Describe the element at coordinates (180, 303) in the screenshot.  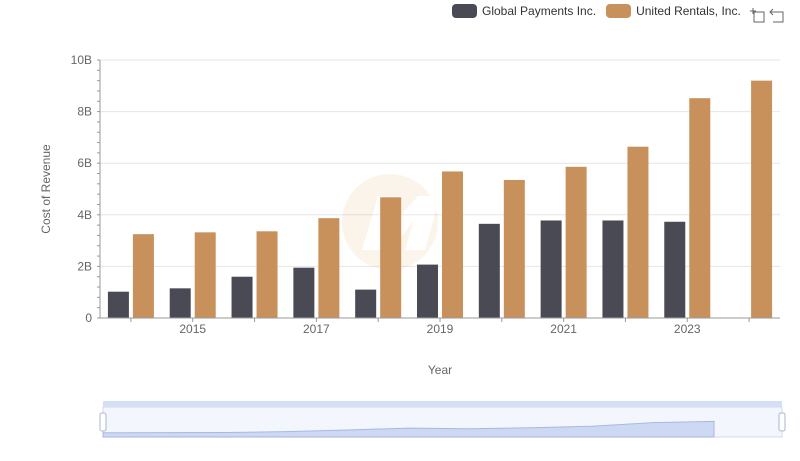
I see `bar-global-payments-inc--2015` at that location.